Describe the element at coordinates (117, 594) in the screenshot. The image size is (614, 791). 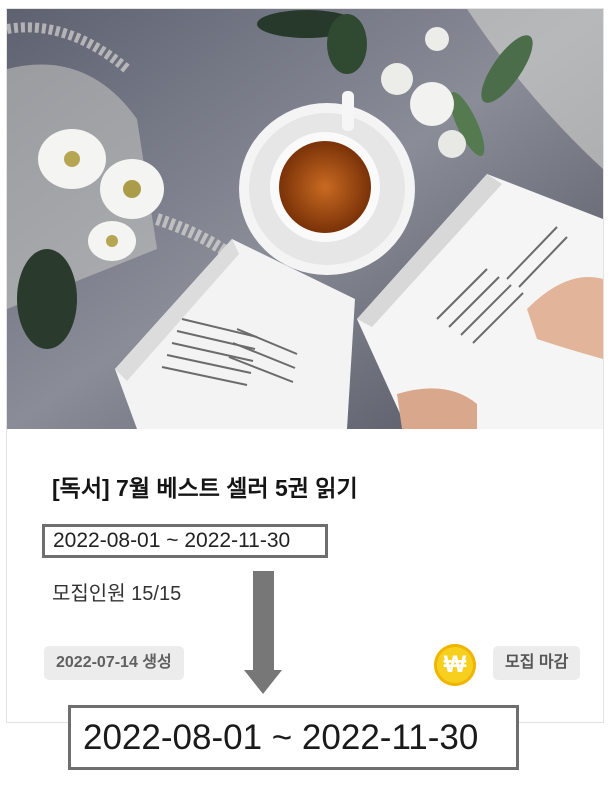
I see `recruit-count: 모집인원 15/15` at that location.